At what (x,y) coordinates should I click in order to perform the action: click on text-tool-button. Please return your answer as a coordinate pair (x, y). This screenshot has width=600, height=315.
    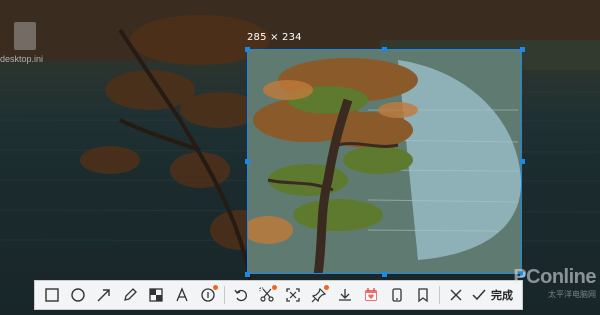
    Looking at the image, I should click on (182, 295).